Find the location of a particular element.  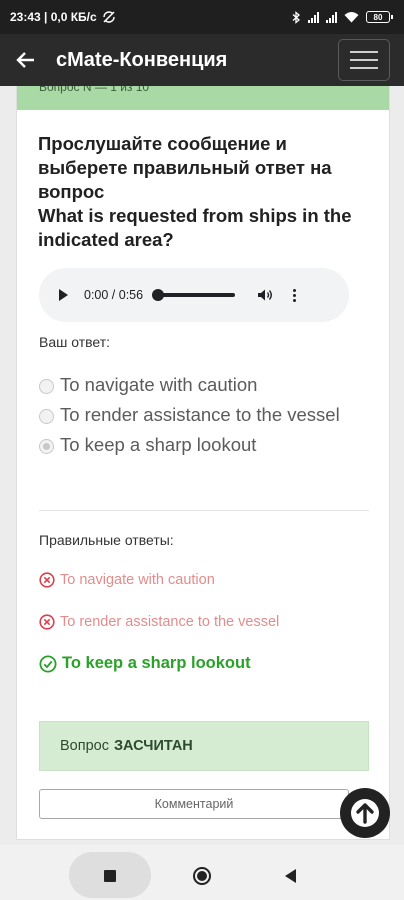

divider is located at coordinates (204, 510).